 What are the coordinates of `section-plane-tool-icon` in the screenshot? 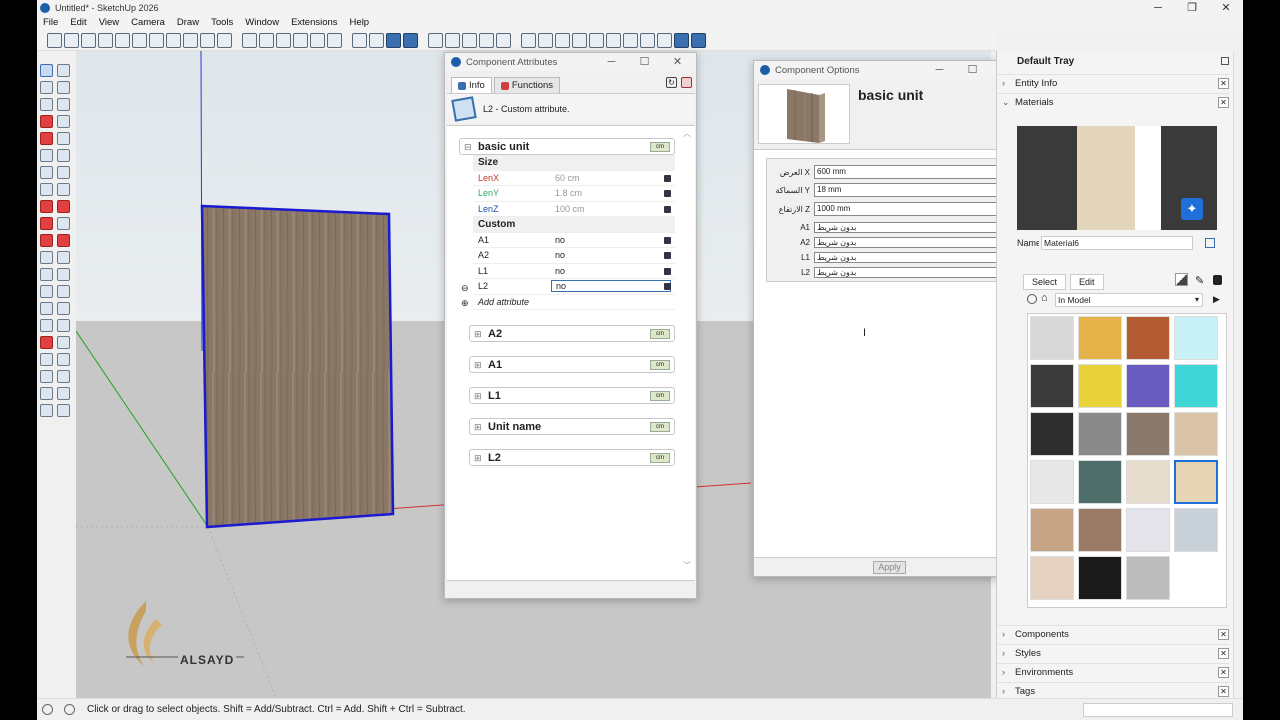 It's located at (63, 376).